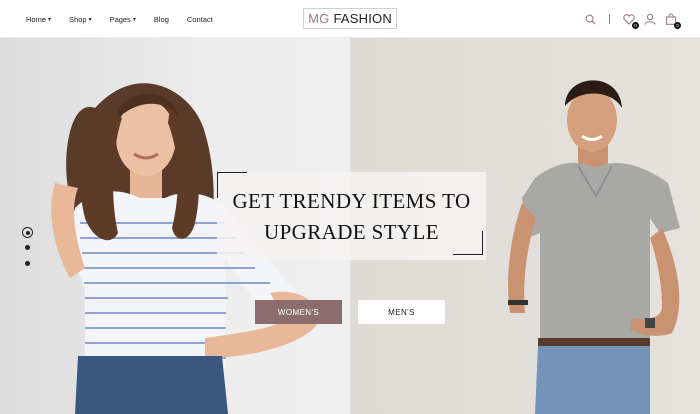 This screenshot has height=414, width=700. Describe the element at coordinates (298, 312) in the screenshot. I see `womens-button: WOMEN'S` at that location.